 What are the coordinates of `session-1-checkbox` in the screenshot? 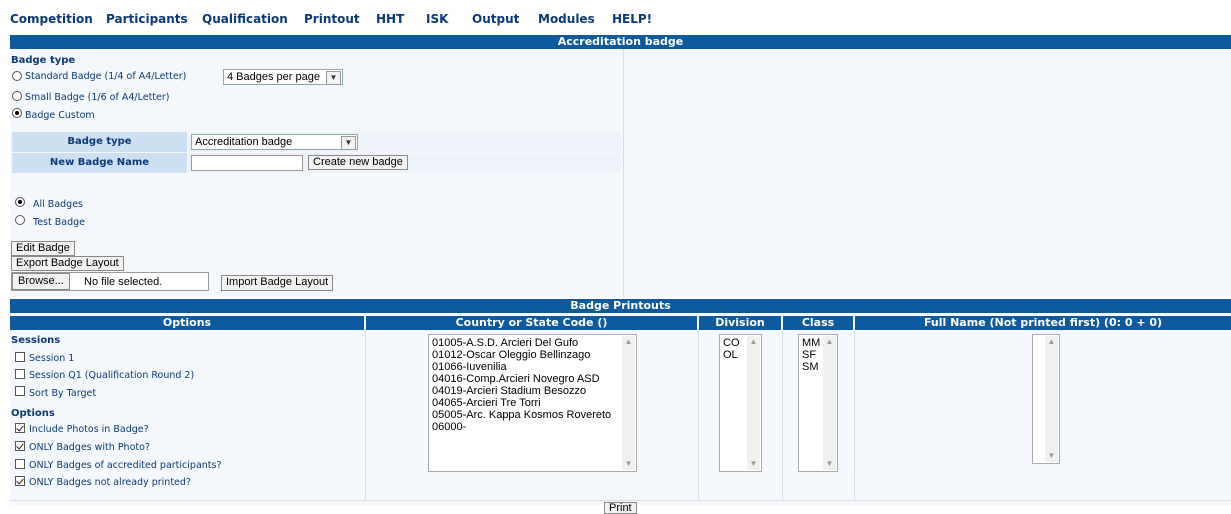 It's located at (20, 357).